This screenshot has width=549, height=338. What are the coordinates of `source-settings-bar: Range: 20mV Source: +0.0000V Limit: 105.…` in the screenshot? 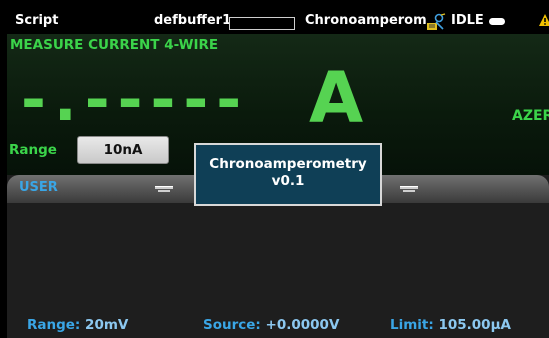 It's located at (278, 324).